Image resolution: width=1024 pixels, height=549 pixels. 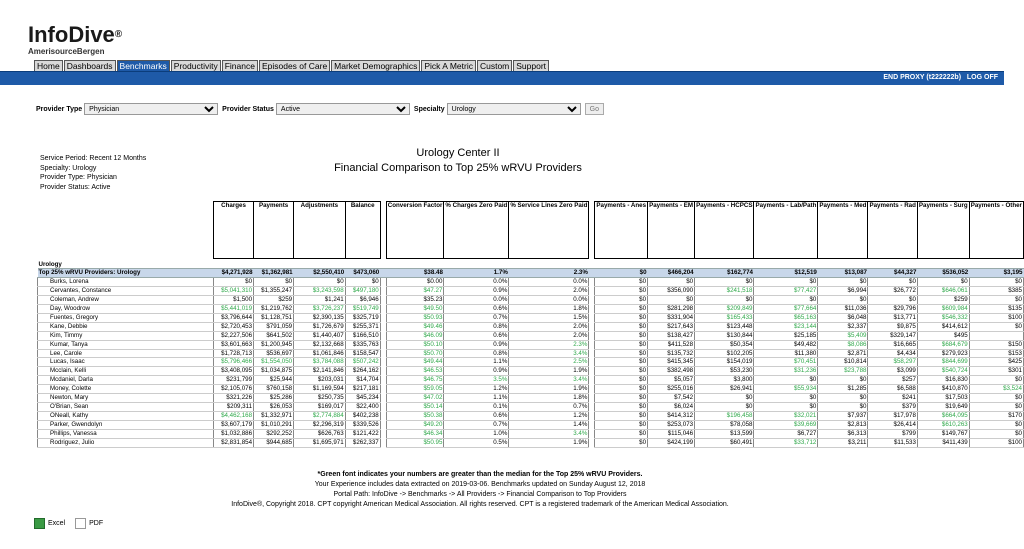 What do you see at coordinates (943, 371) in the screenshot?
I see `cell-value: $540,724` at bounding box center [943, 371].